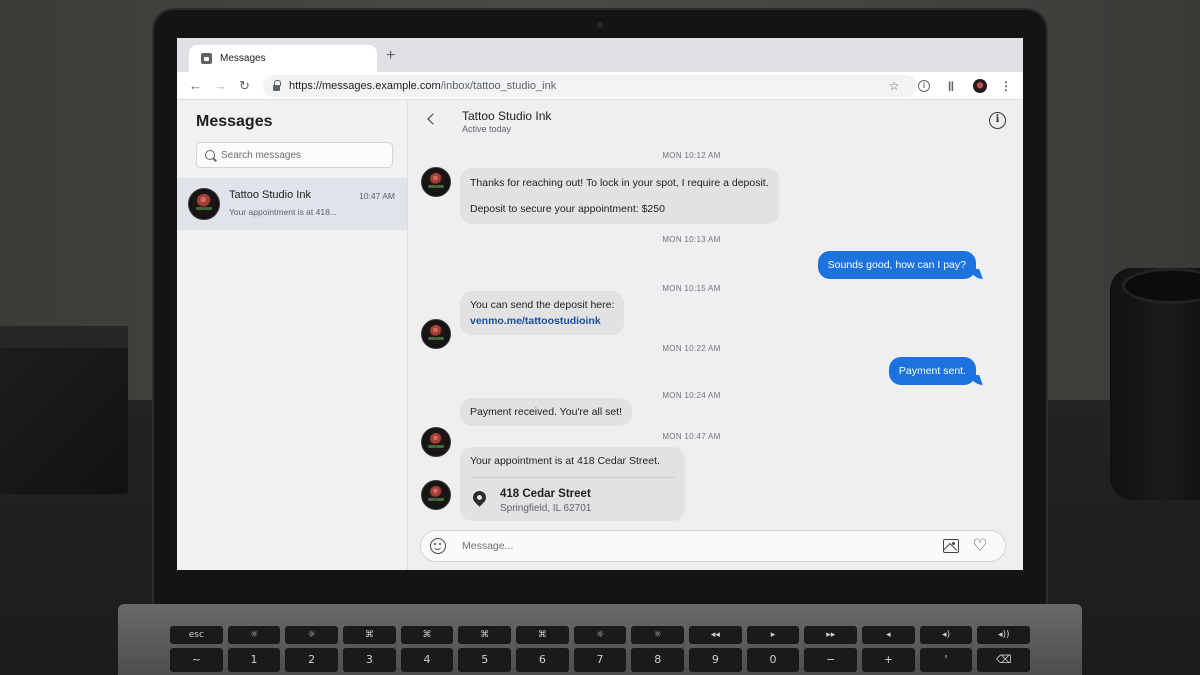  I want to click on url-host: https://messages.example.com, so click(365, 86).